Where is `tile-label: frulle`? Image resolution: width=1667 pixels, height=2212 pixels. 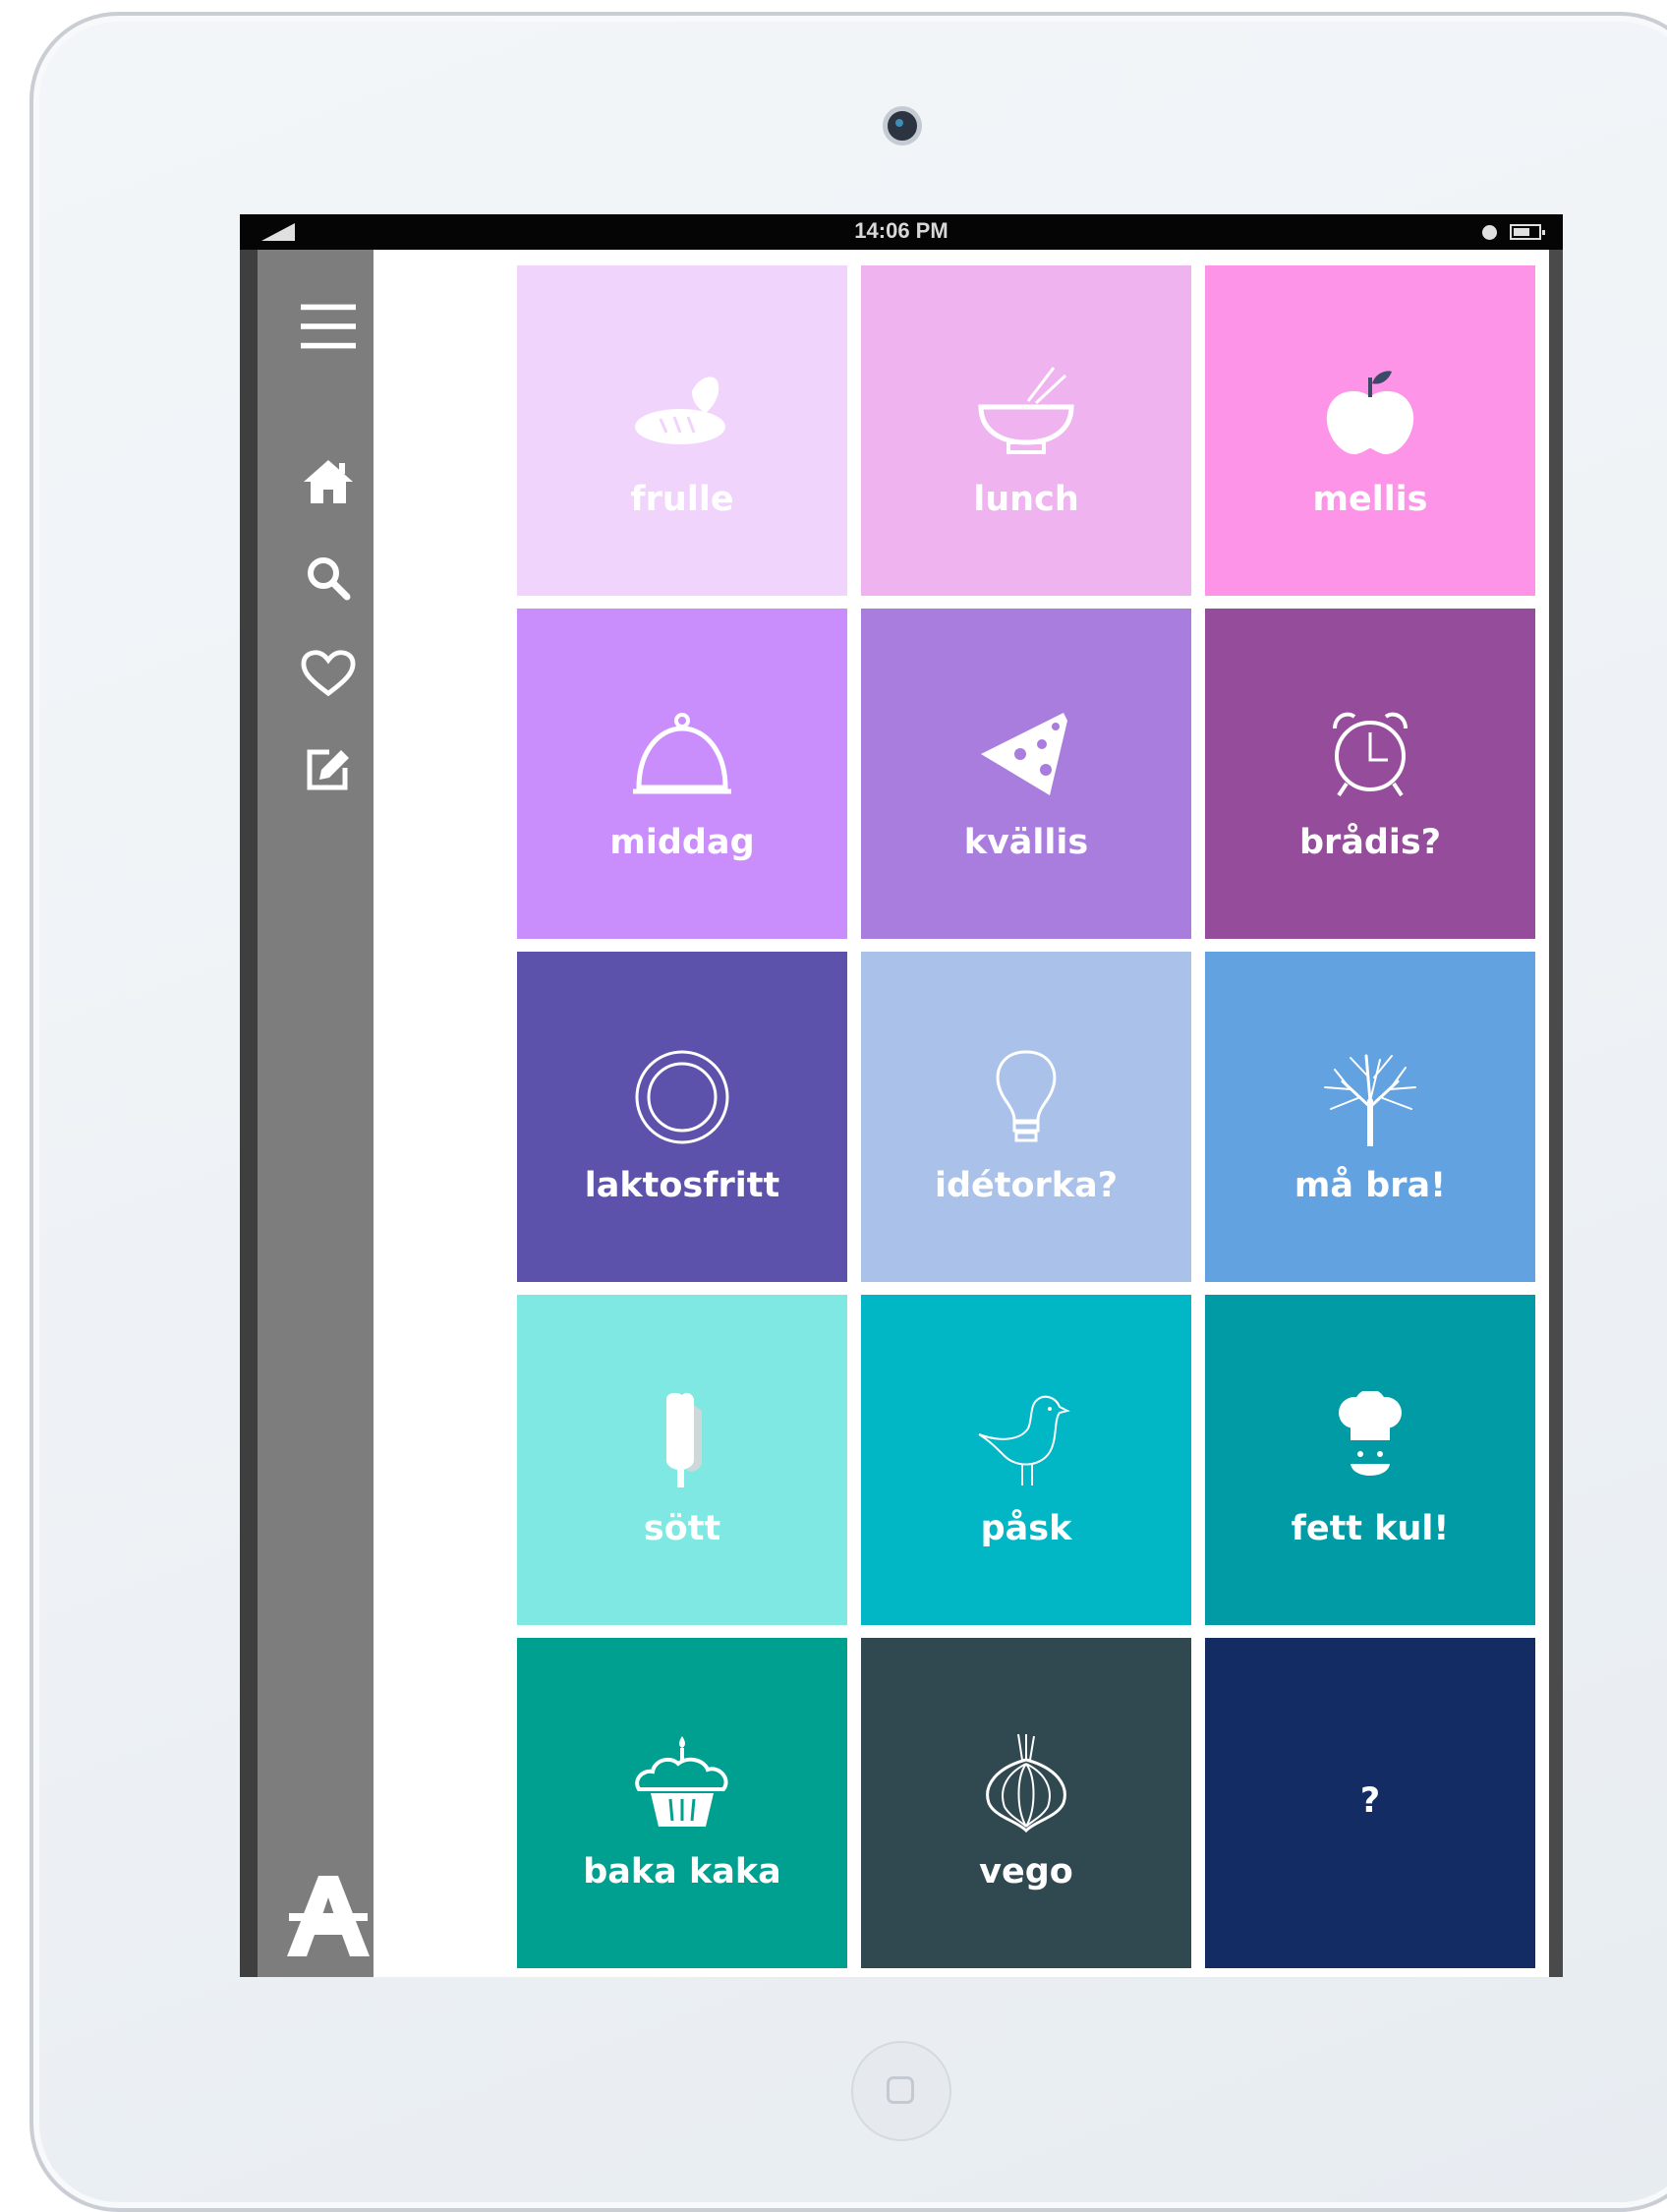
tile-label: frulle is located at coordinates (682, 500).